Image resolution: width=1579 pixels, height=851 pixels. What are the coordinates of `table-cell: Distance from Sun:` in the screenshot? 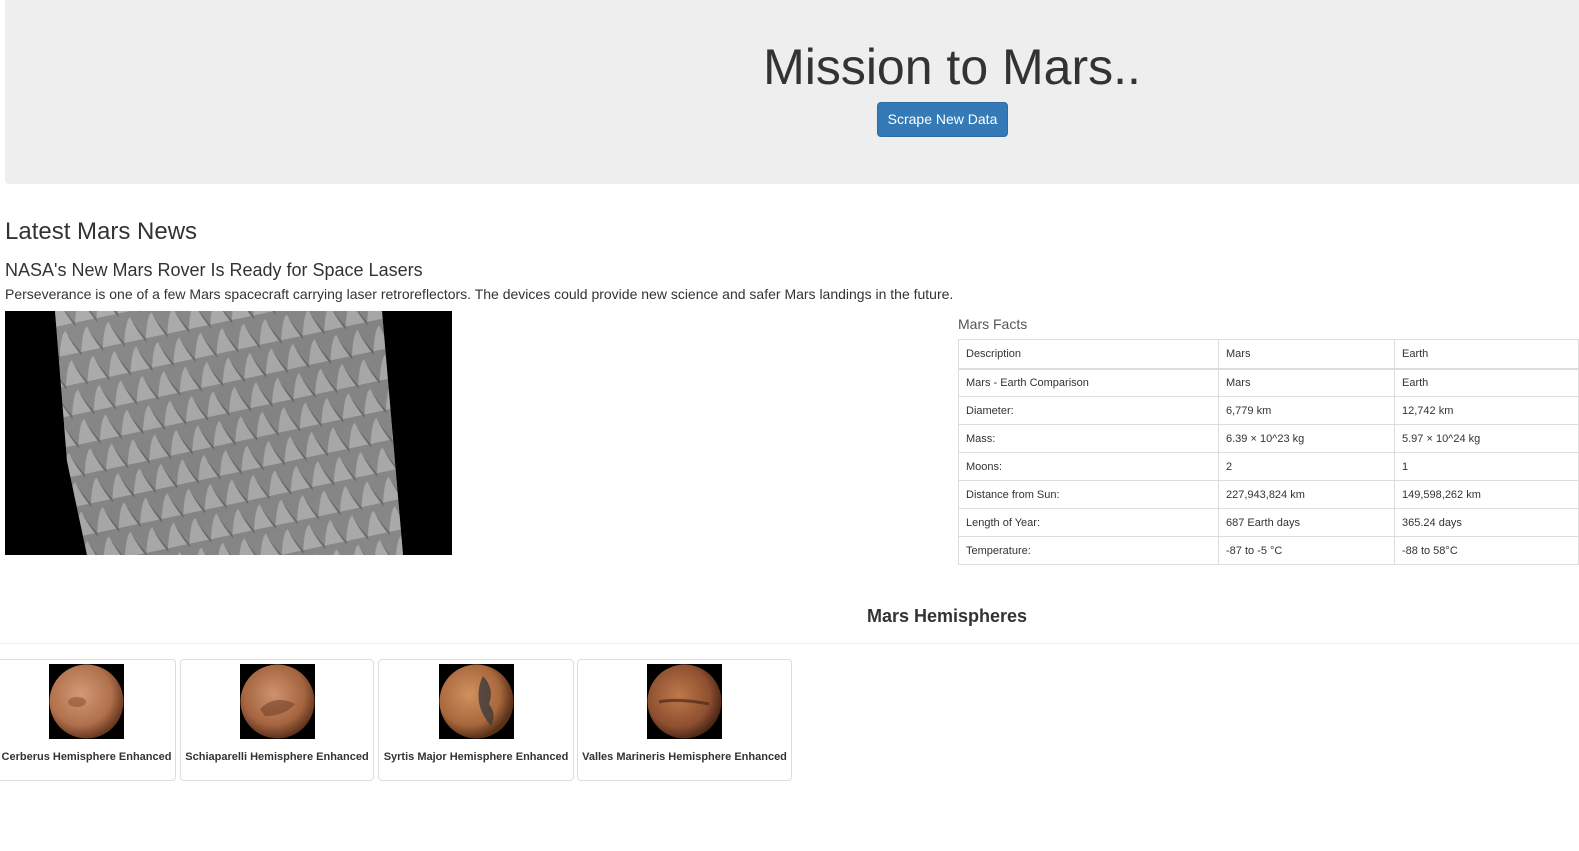 It's located at (1088, 494).